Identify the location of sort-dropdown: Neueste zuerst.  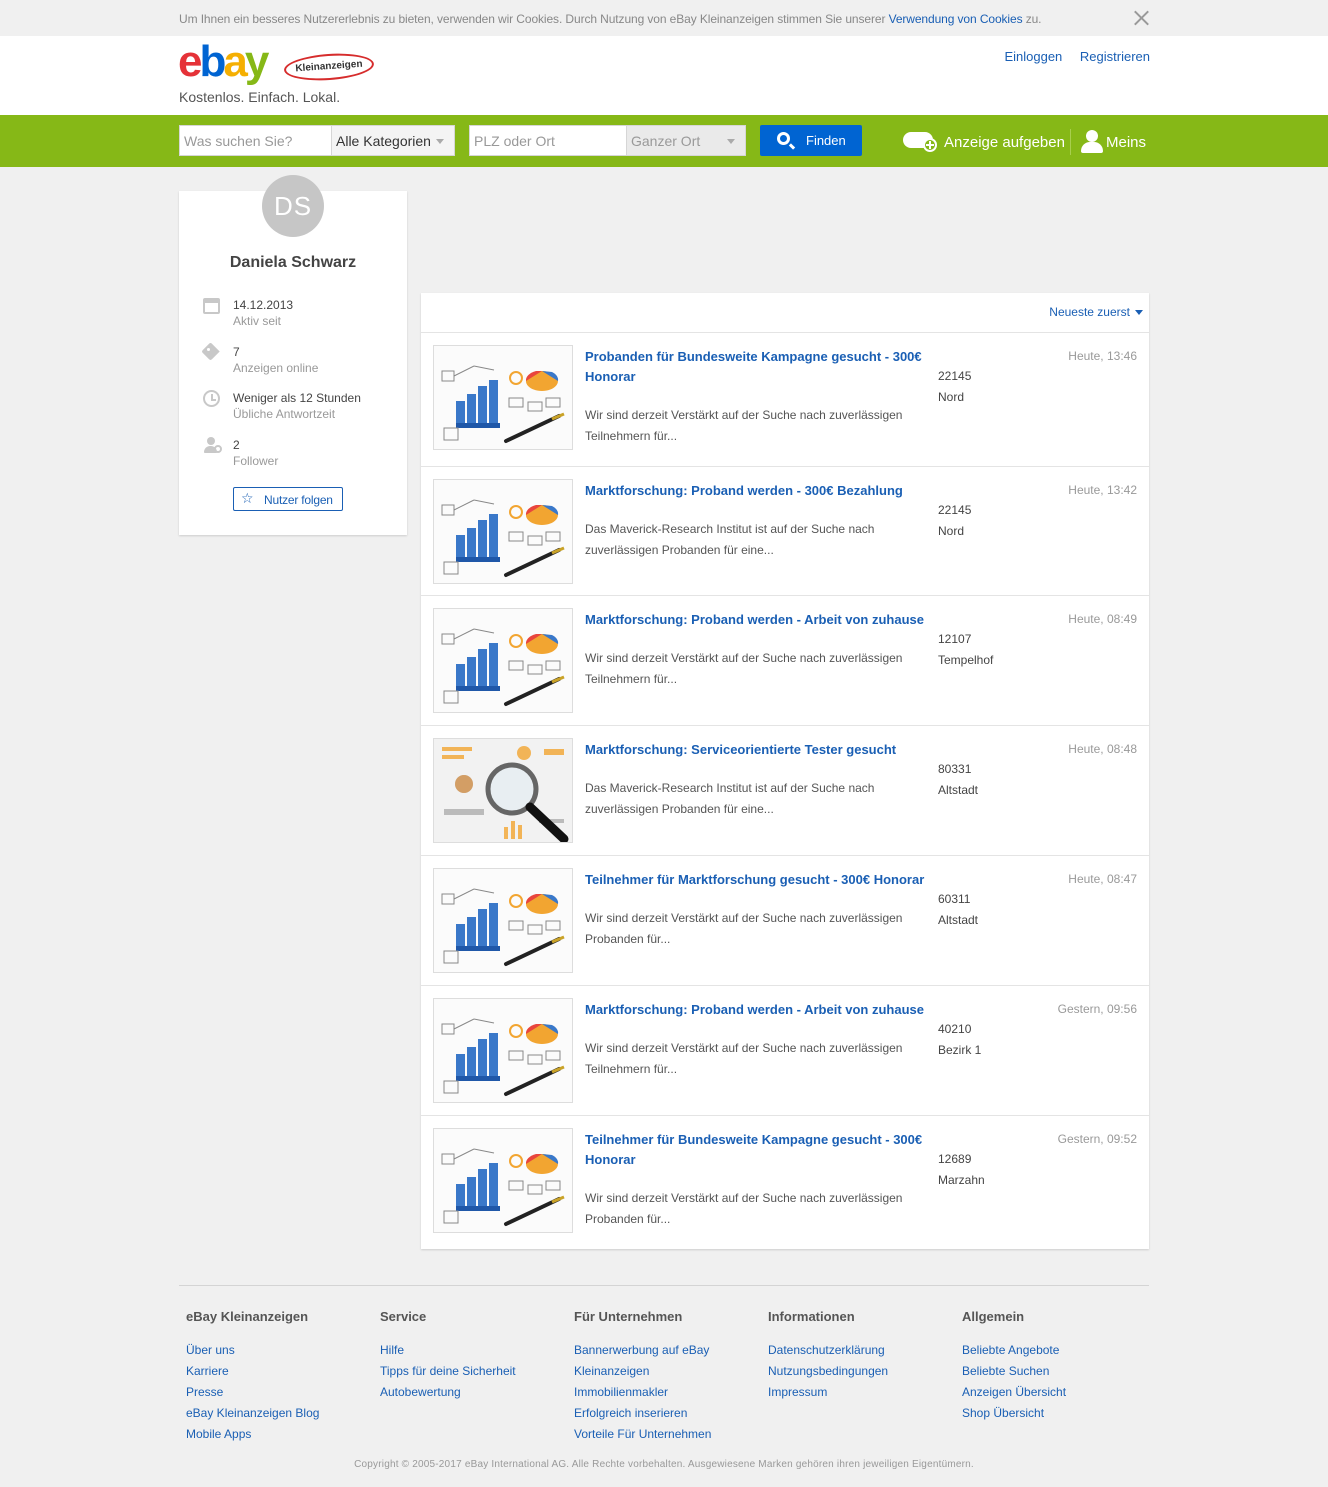
(1096, 312).